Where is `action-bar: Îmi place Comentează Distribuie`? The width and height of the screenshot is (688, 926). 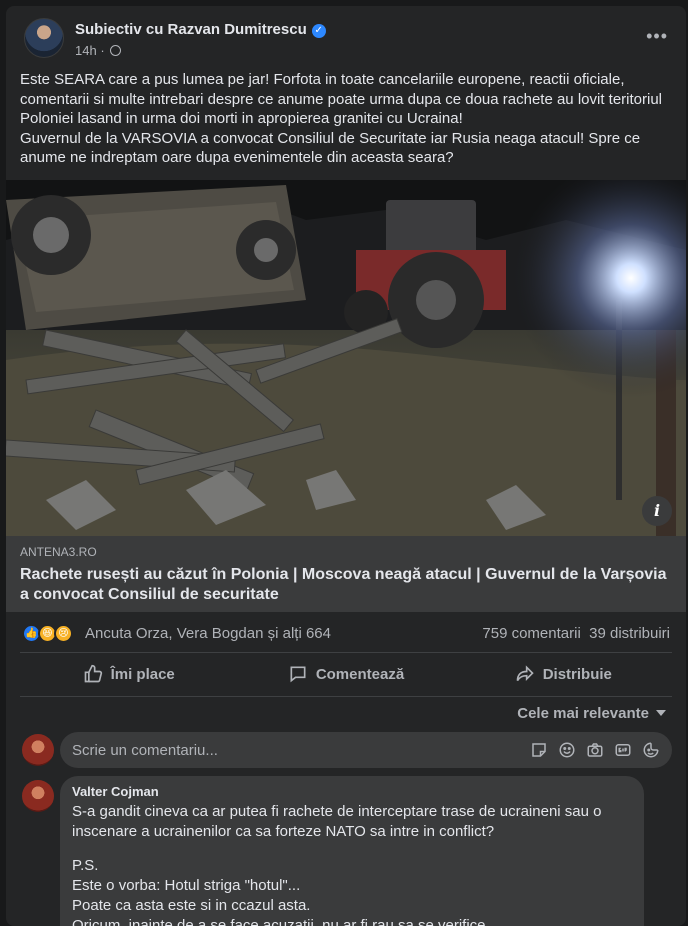 action-bar: Îmi place Comentează Distribuie is located at coordinates (346, 674).